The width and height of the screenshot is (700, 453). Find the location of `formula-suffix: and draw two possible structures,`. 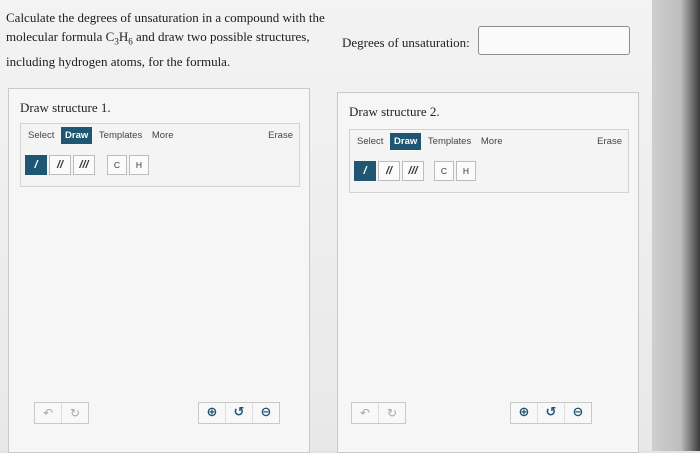

formula-suffix: and draw two possible structures, is located at coordinates (221, 36).